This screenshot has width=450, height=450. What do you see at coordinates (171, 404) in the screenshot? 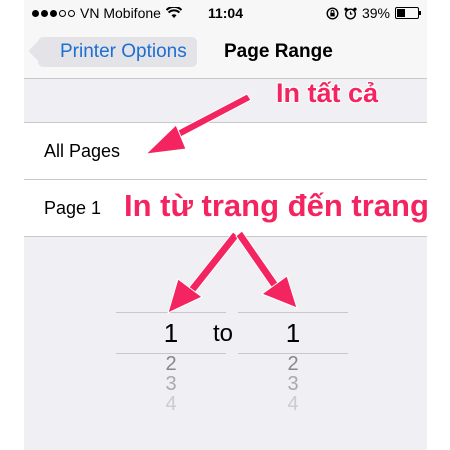
I see `from-page-option: 4` at bounding box center [171, 404].